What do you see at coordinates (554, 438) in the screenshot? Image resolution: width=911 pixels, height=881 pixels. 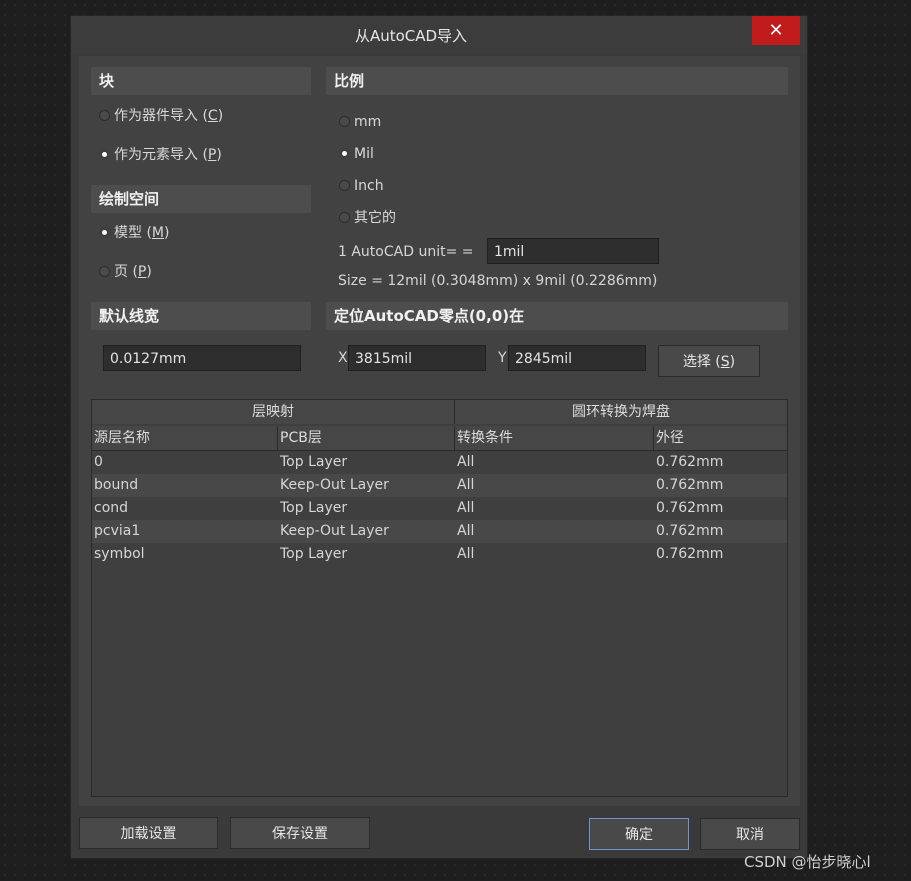 I see `column-header-condition: 转换条件` at bounding box center [554, 438].